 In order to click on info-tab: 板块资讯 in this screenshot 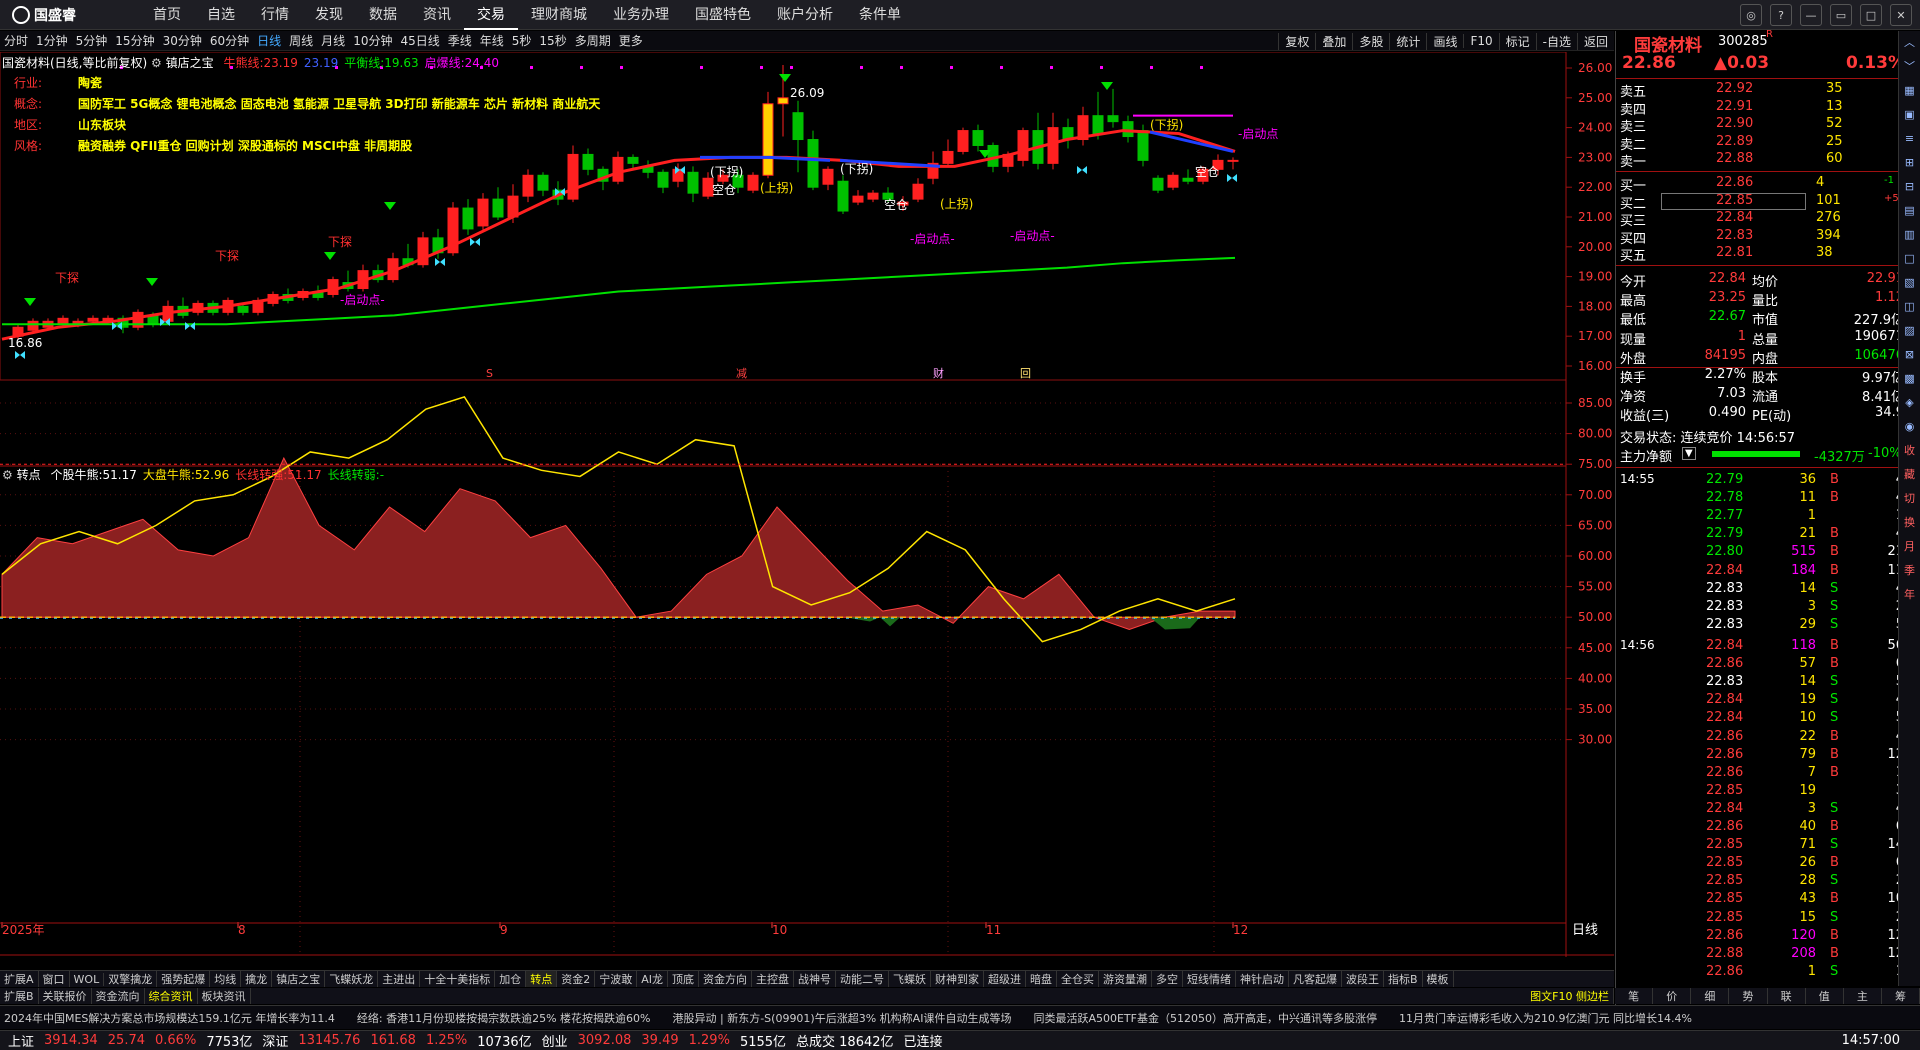, I will do `click(224, 996)`.